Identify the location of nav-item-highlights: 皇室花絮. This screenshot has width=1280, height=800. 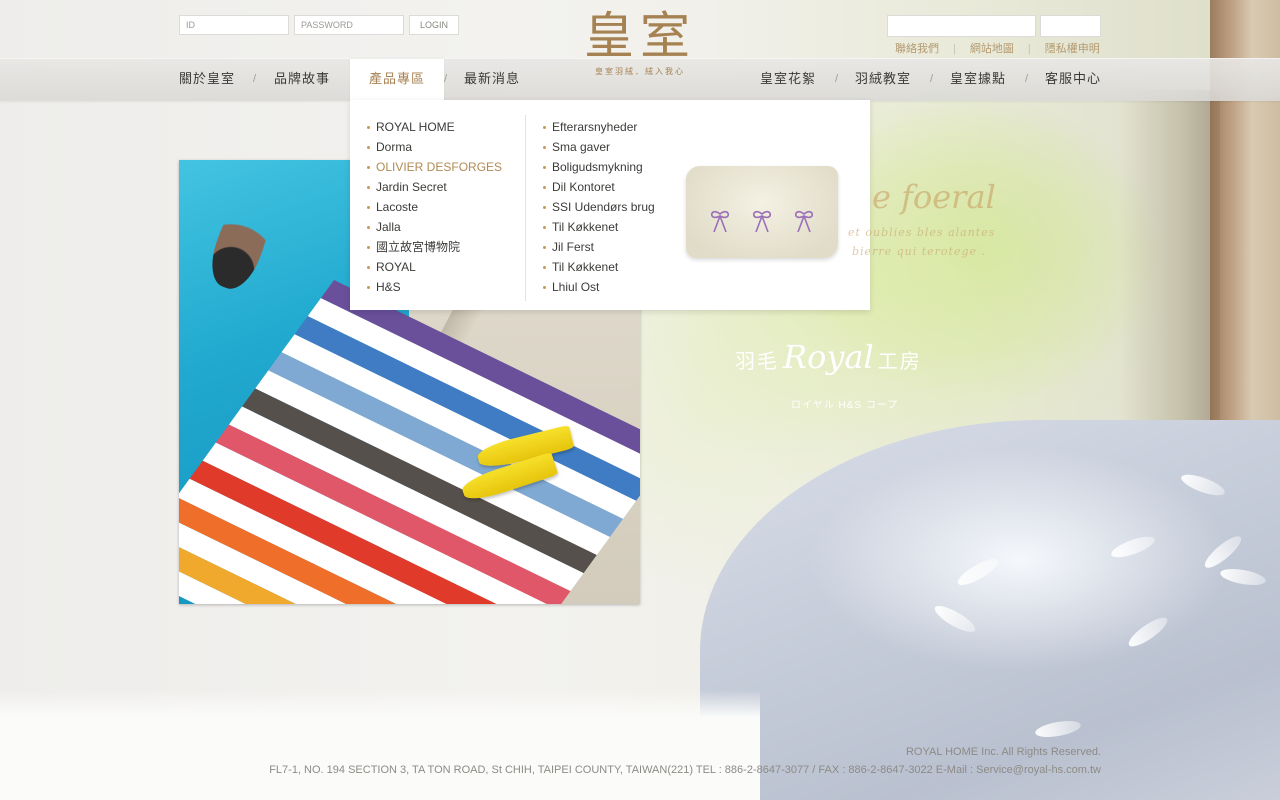
(788, 80).